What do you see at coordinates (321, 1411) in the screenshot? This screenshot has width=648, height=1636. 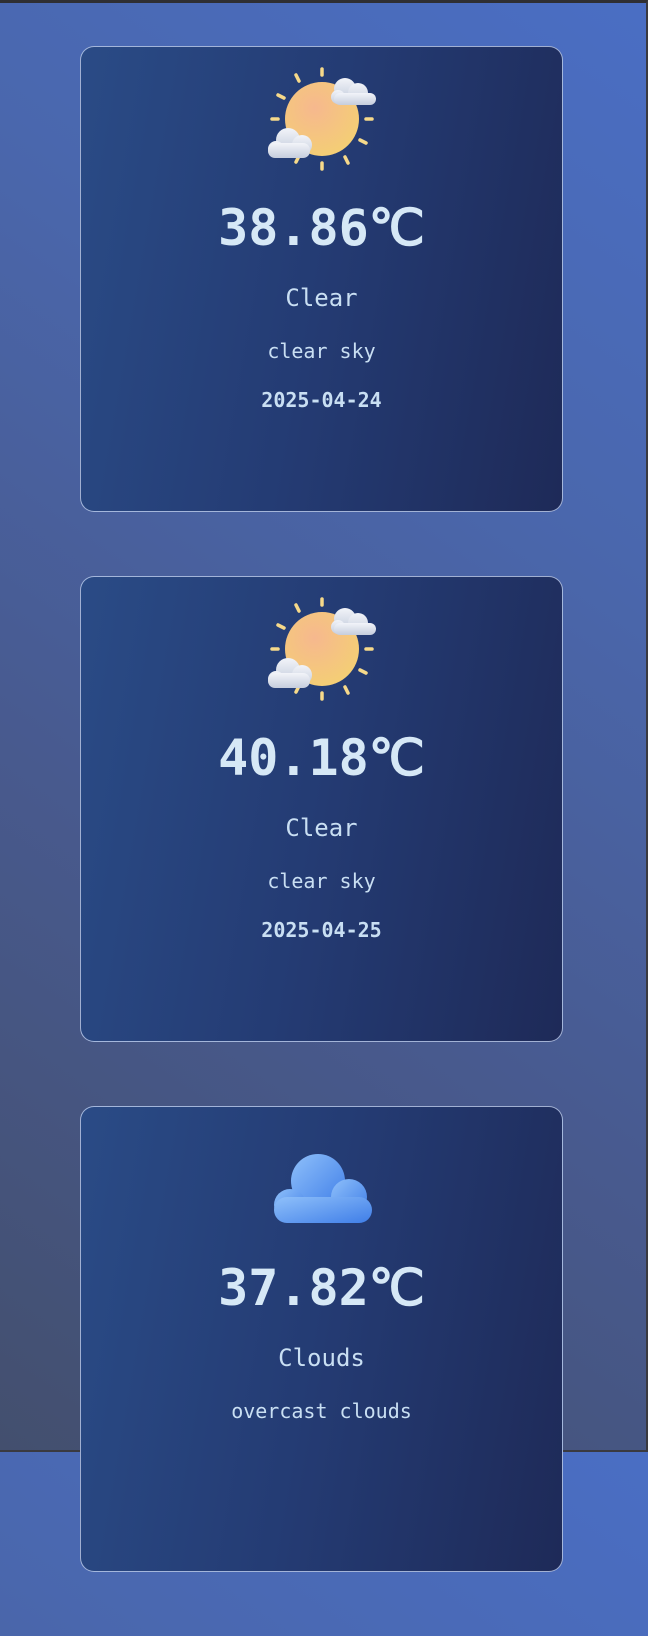 I see `weather-description: overcast clouds` at bounding box center [321, 1411].